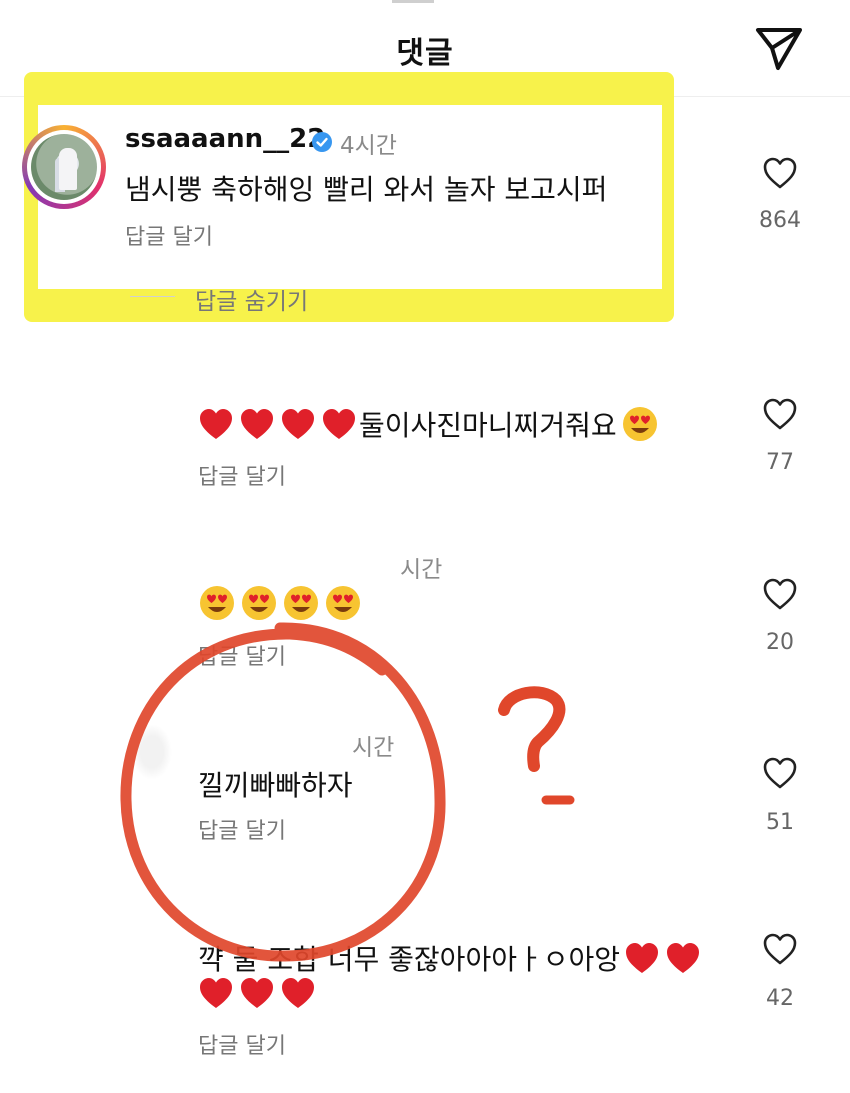 The image size is (850, 1093). Describe the element at coordinates (780, 220) in the screenshot. I see `like-count: 864` at that location.